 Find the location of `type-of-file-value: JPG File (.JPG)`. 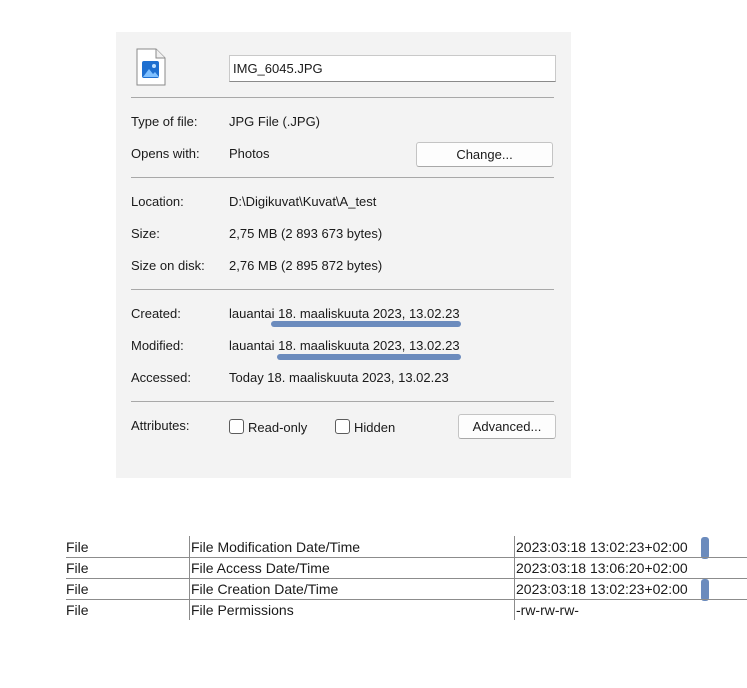

type-of-file-value: JPG File (.JPG) is located at coordinates (275, 121).